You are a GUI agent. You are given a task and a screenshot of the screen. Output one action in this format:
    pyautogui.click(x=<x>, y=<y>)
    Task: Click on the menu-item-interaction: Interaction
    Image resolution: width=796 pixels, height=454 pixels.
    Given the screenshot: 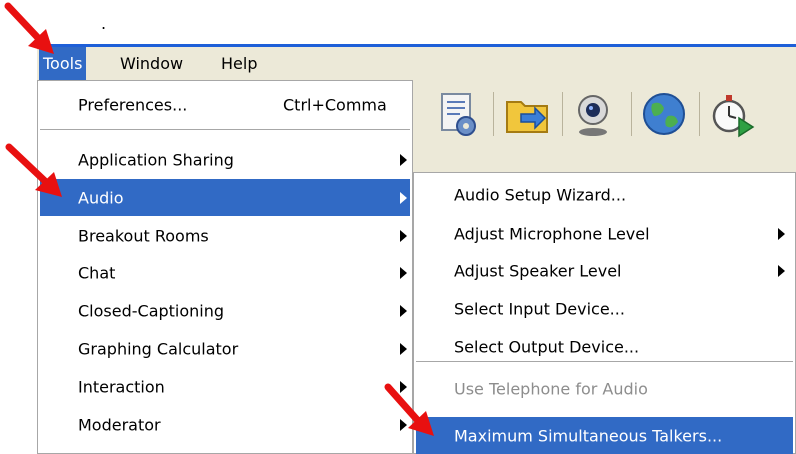 What is the action you would take?
    pyautogui.click(x=225, y=386)
    